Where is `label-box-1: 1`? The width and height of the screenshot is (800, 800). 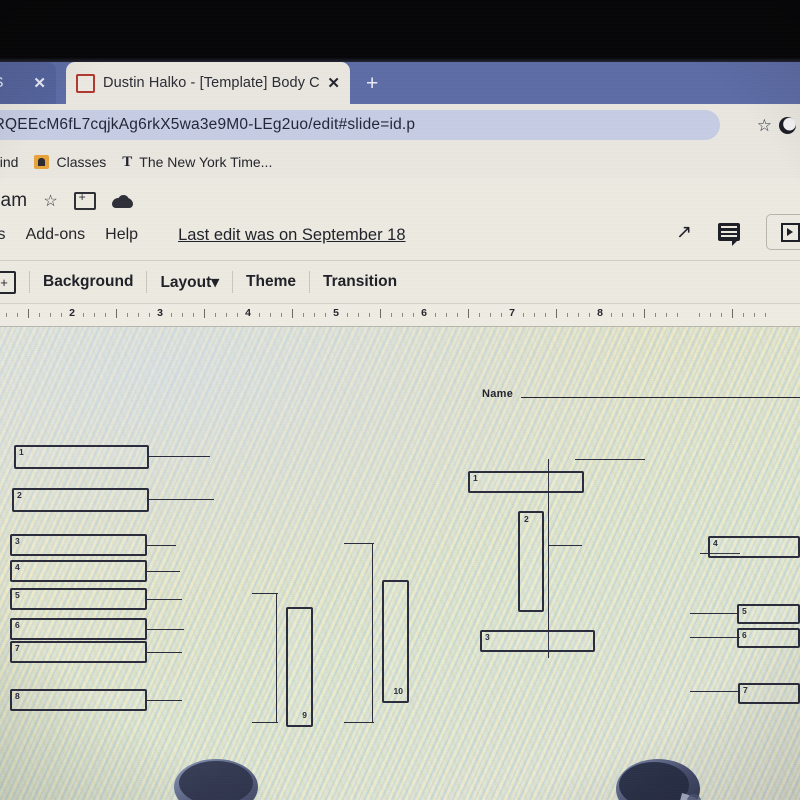 label-box-1: 1 is located at coordinates (81, 457).